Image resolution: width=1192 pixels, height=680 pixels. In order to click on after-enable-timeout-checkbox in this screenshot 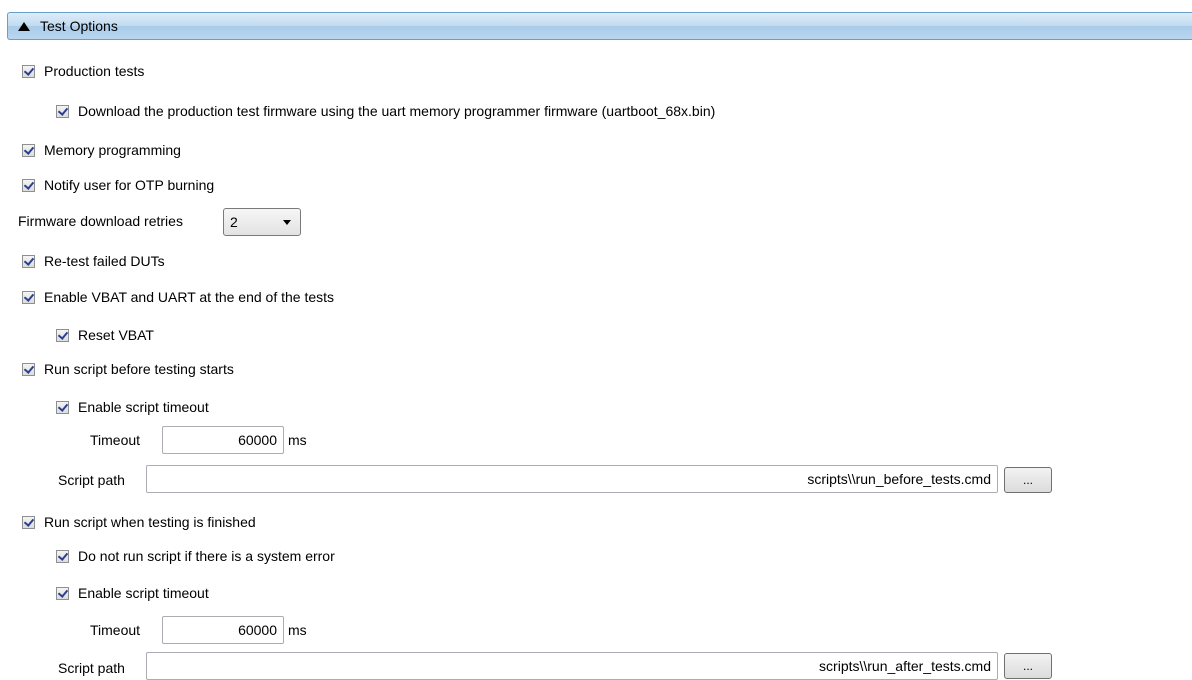, I will do `click(62, 593)`.